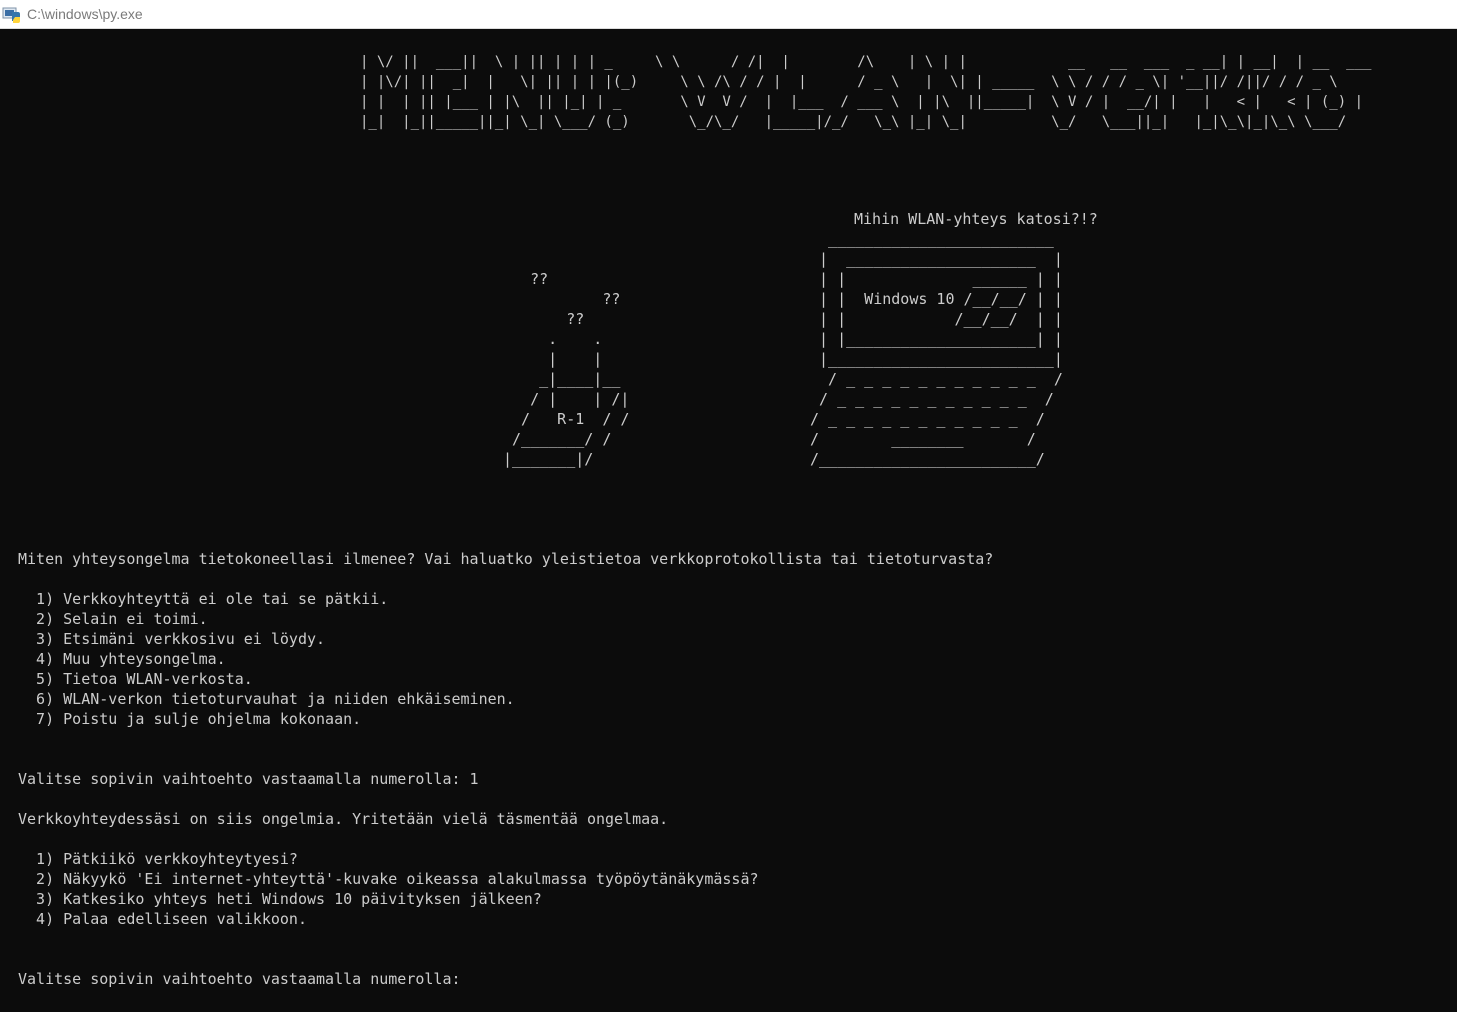 This screenshot has width=1457, height=1012. I want to click on window-title: C:\windows\py.exe, so click(85, 14).